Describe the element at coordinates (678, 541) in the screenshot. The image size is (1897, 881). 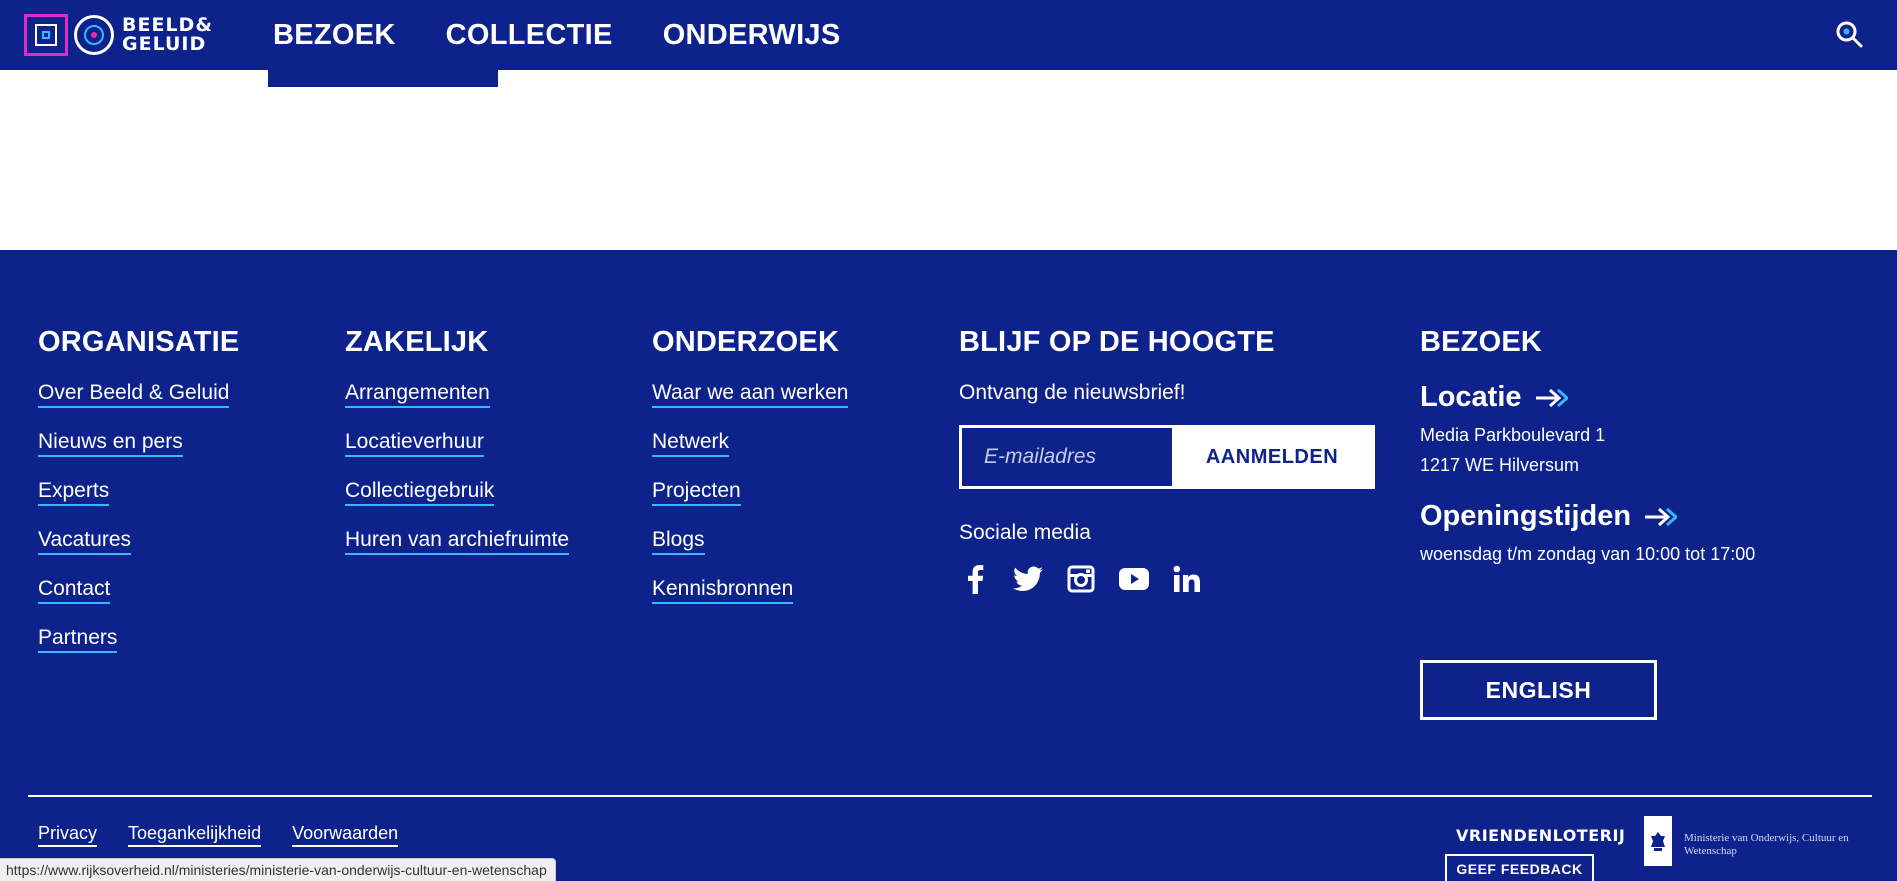
I see `footer-link-blogs: Blogs` at that location.